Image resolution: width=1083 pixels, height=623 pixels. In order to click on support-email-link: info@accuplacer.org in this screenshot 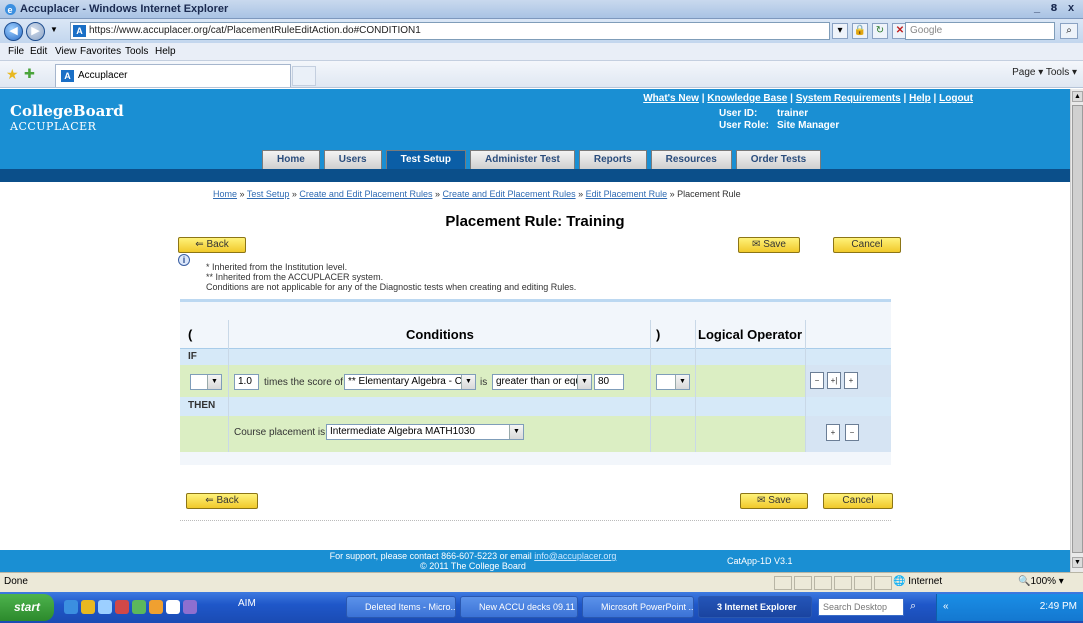, I will do `click(575, 556)`.